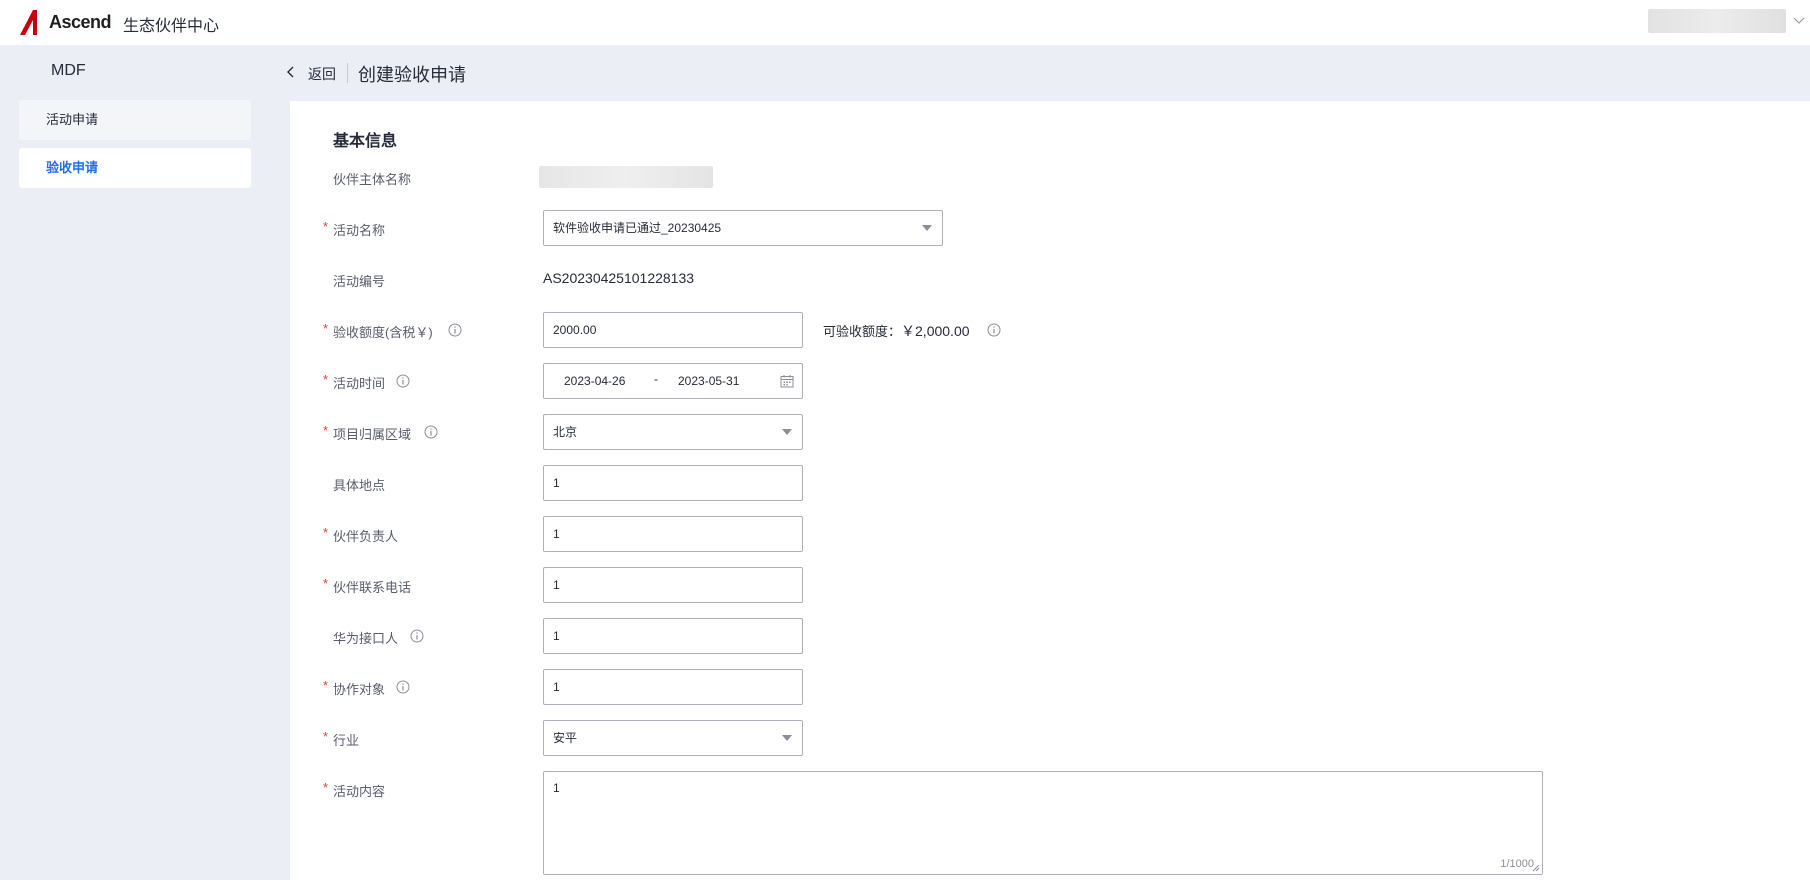  What do you see at coordinates (673, 636) in the screenshot?
I see `huawei-contact-input: 1` at bounding box center [673, 636].